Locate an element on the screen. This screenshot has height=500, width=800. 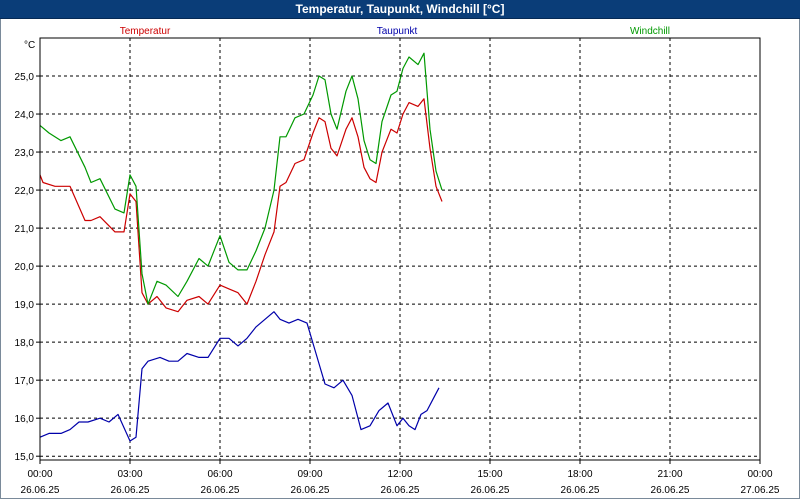
x-tick-time: 15:00 is located at coordinates (489, 474).